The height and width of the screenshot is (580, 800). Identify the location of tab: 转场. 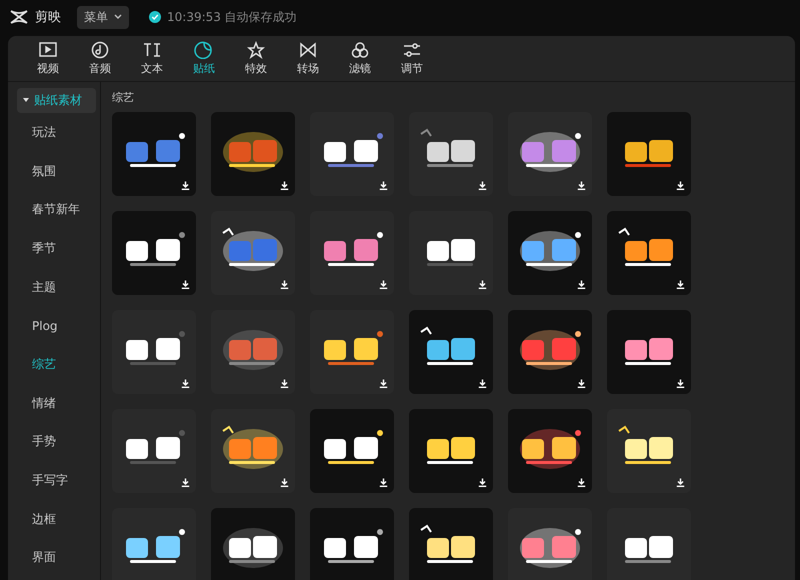
(308, 58).